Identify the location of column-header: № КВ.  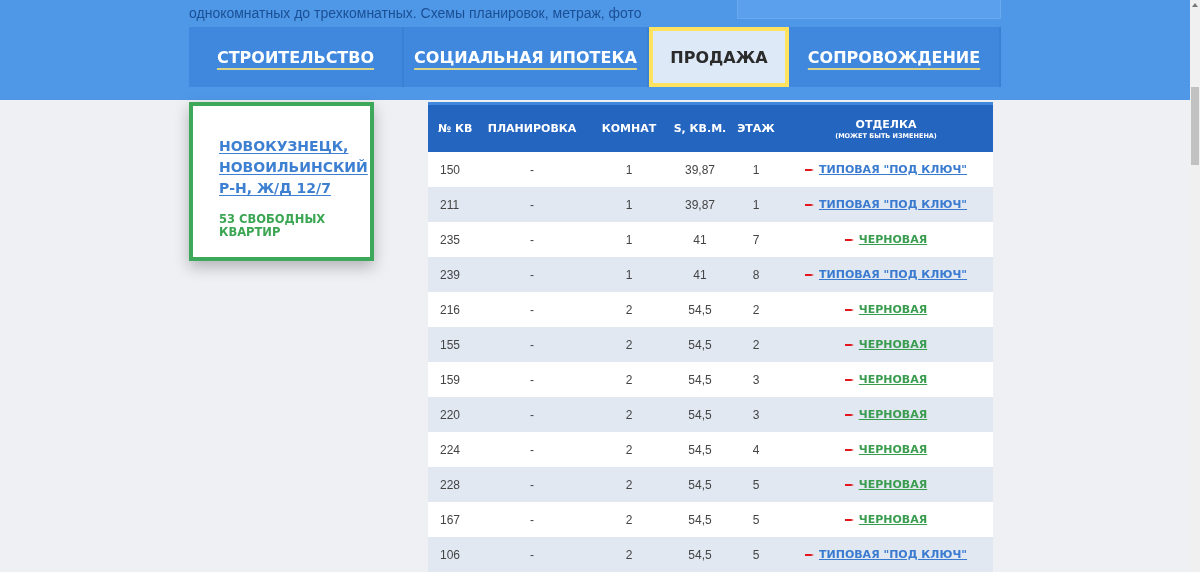
(455, 128).